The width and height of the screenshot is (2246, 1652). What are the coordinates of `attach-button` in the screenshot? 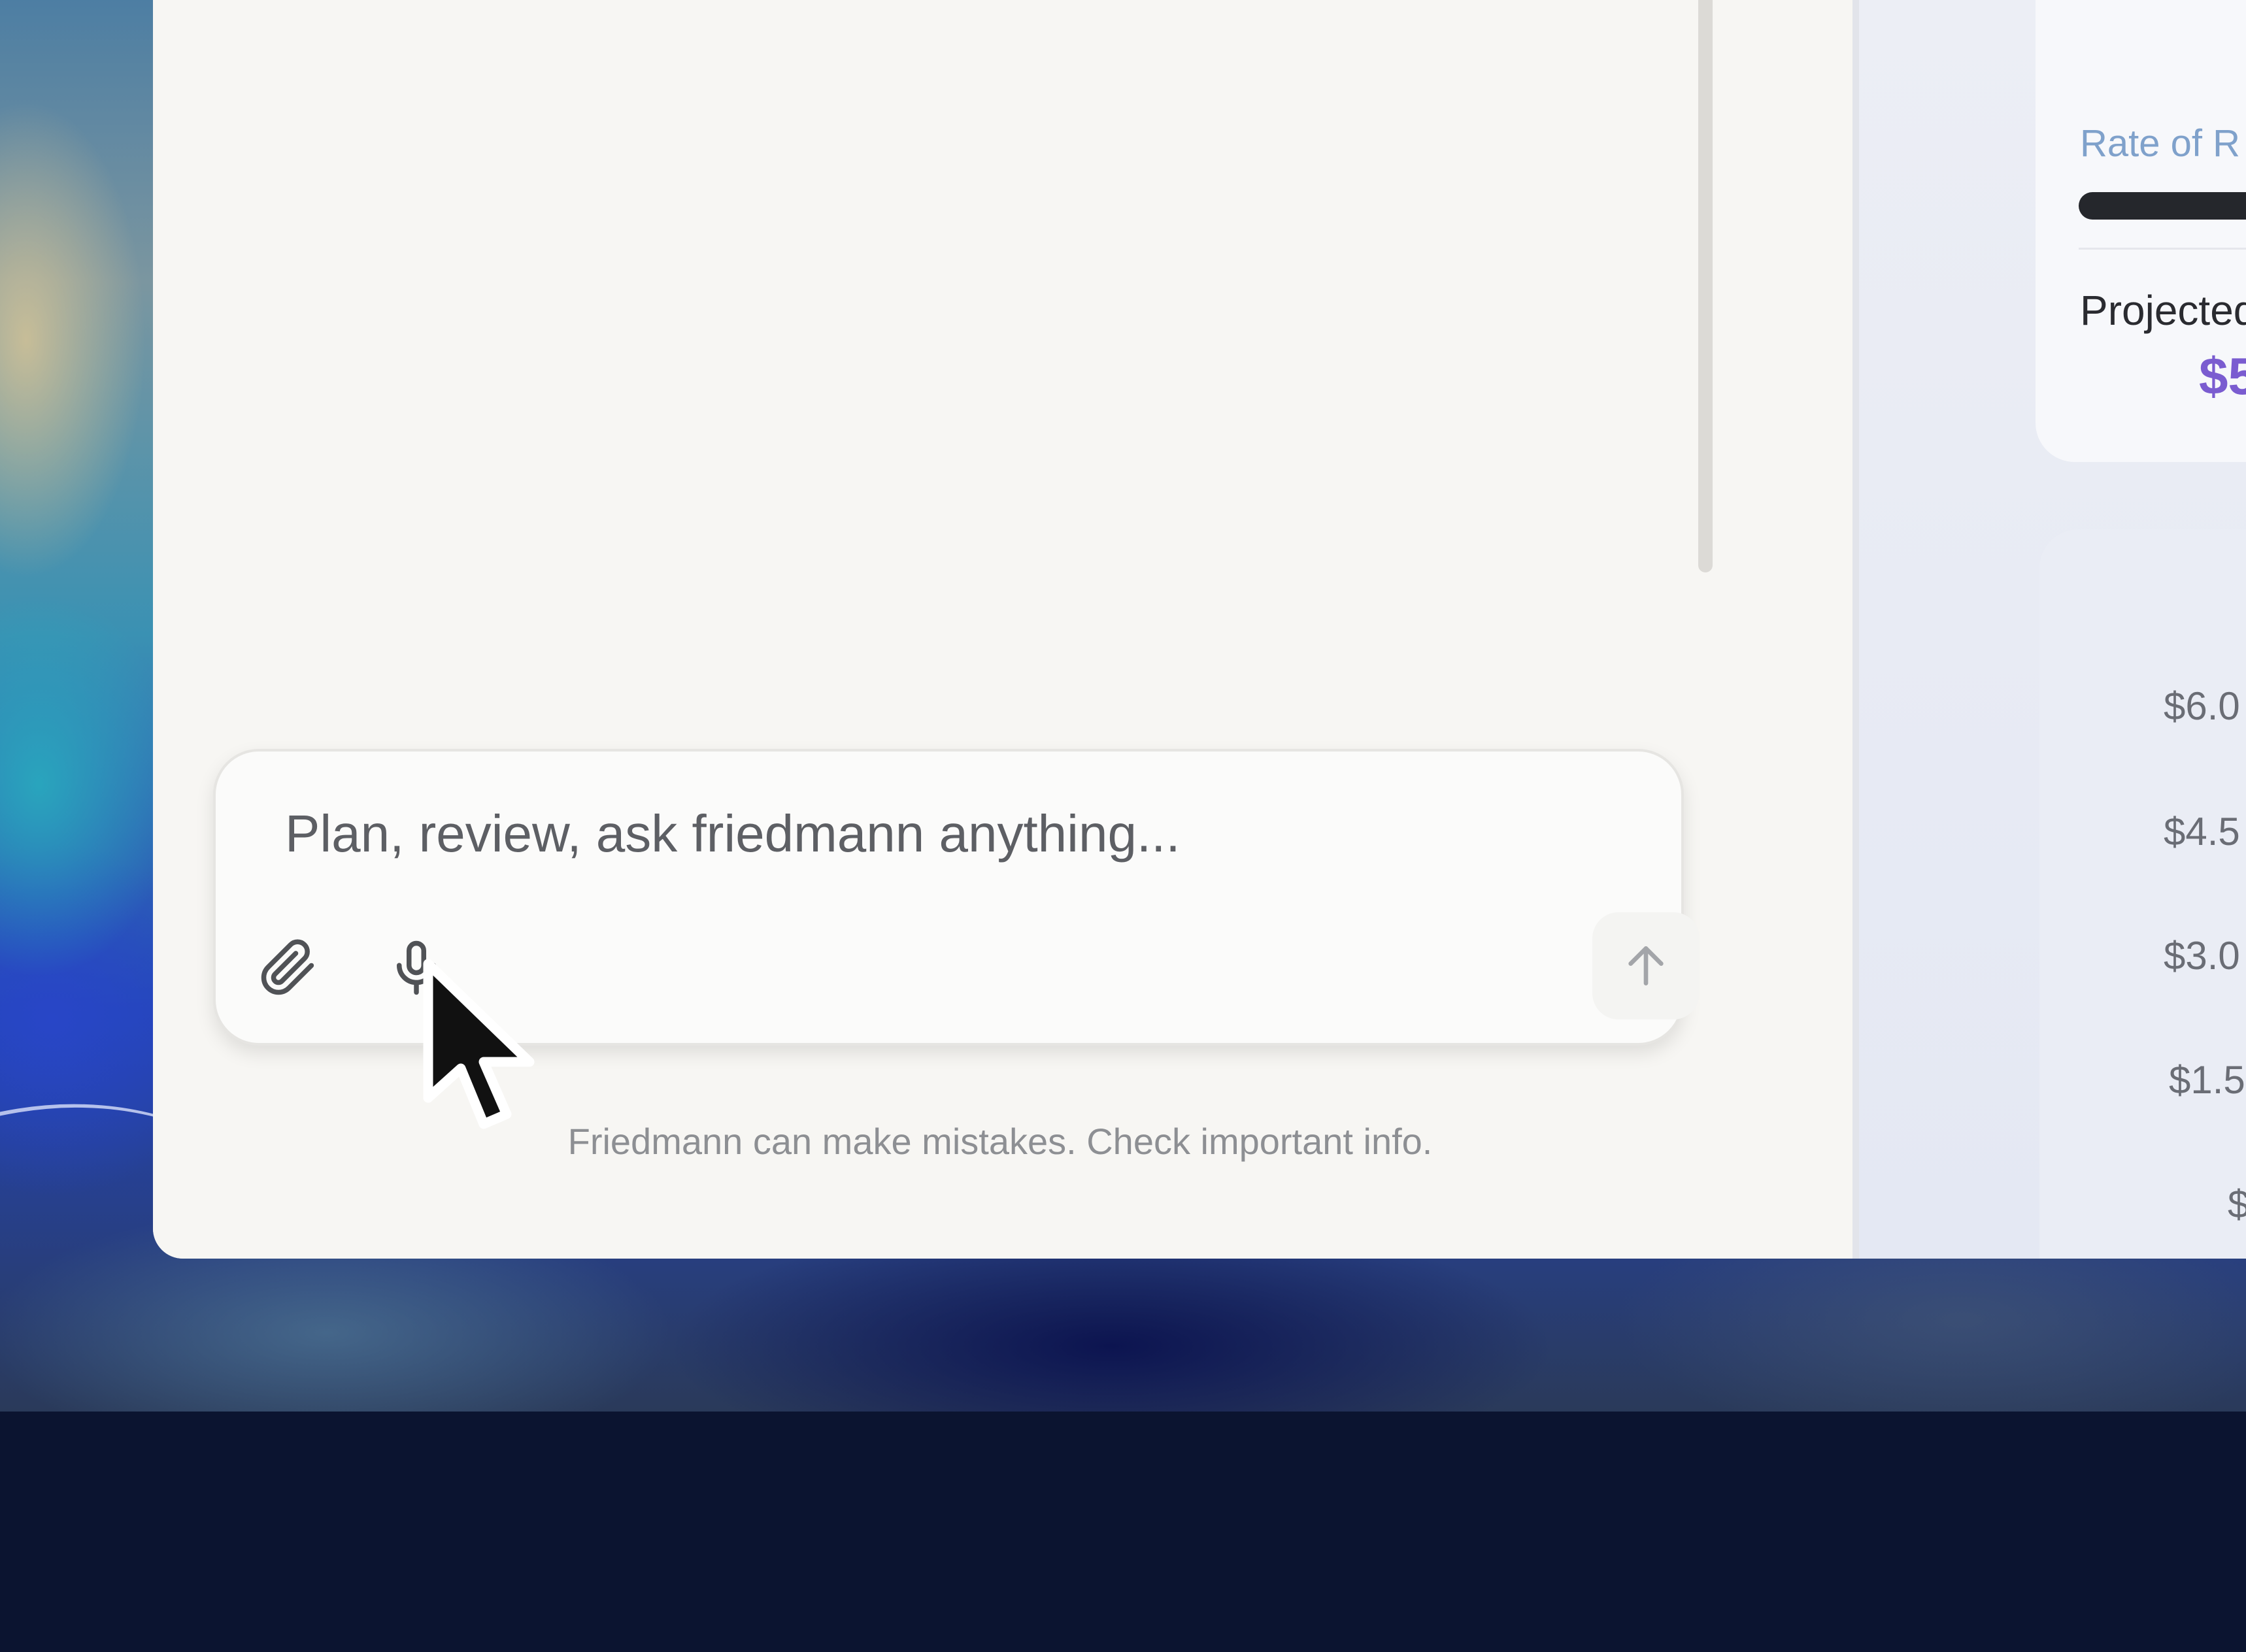 It's located at (288, 968).